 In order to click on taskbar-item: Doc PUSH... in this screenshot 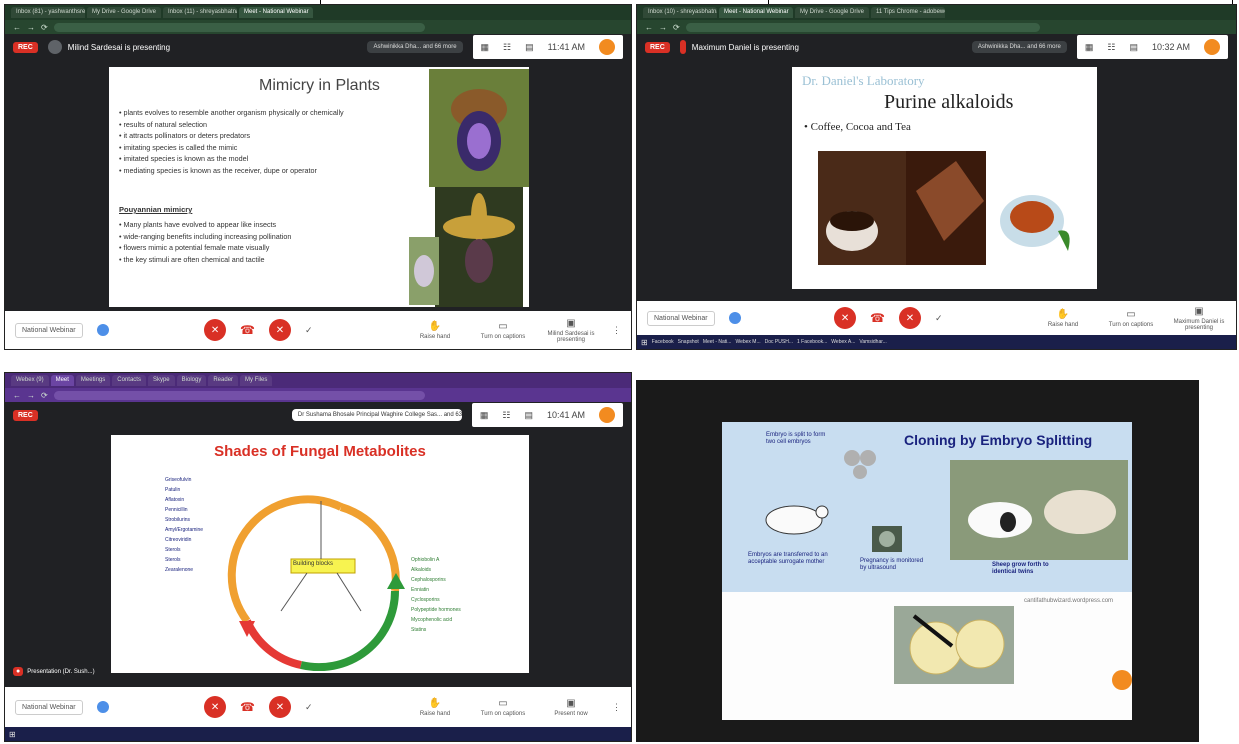, I will do `click(779, 342)`.